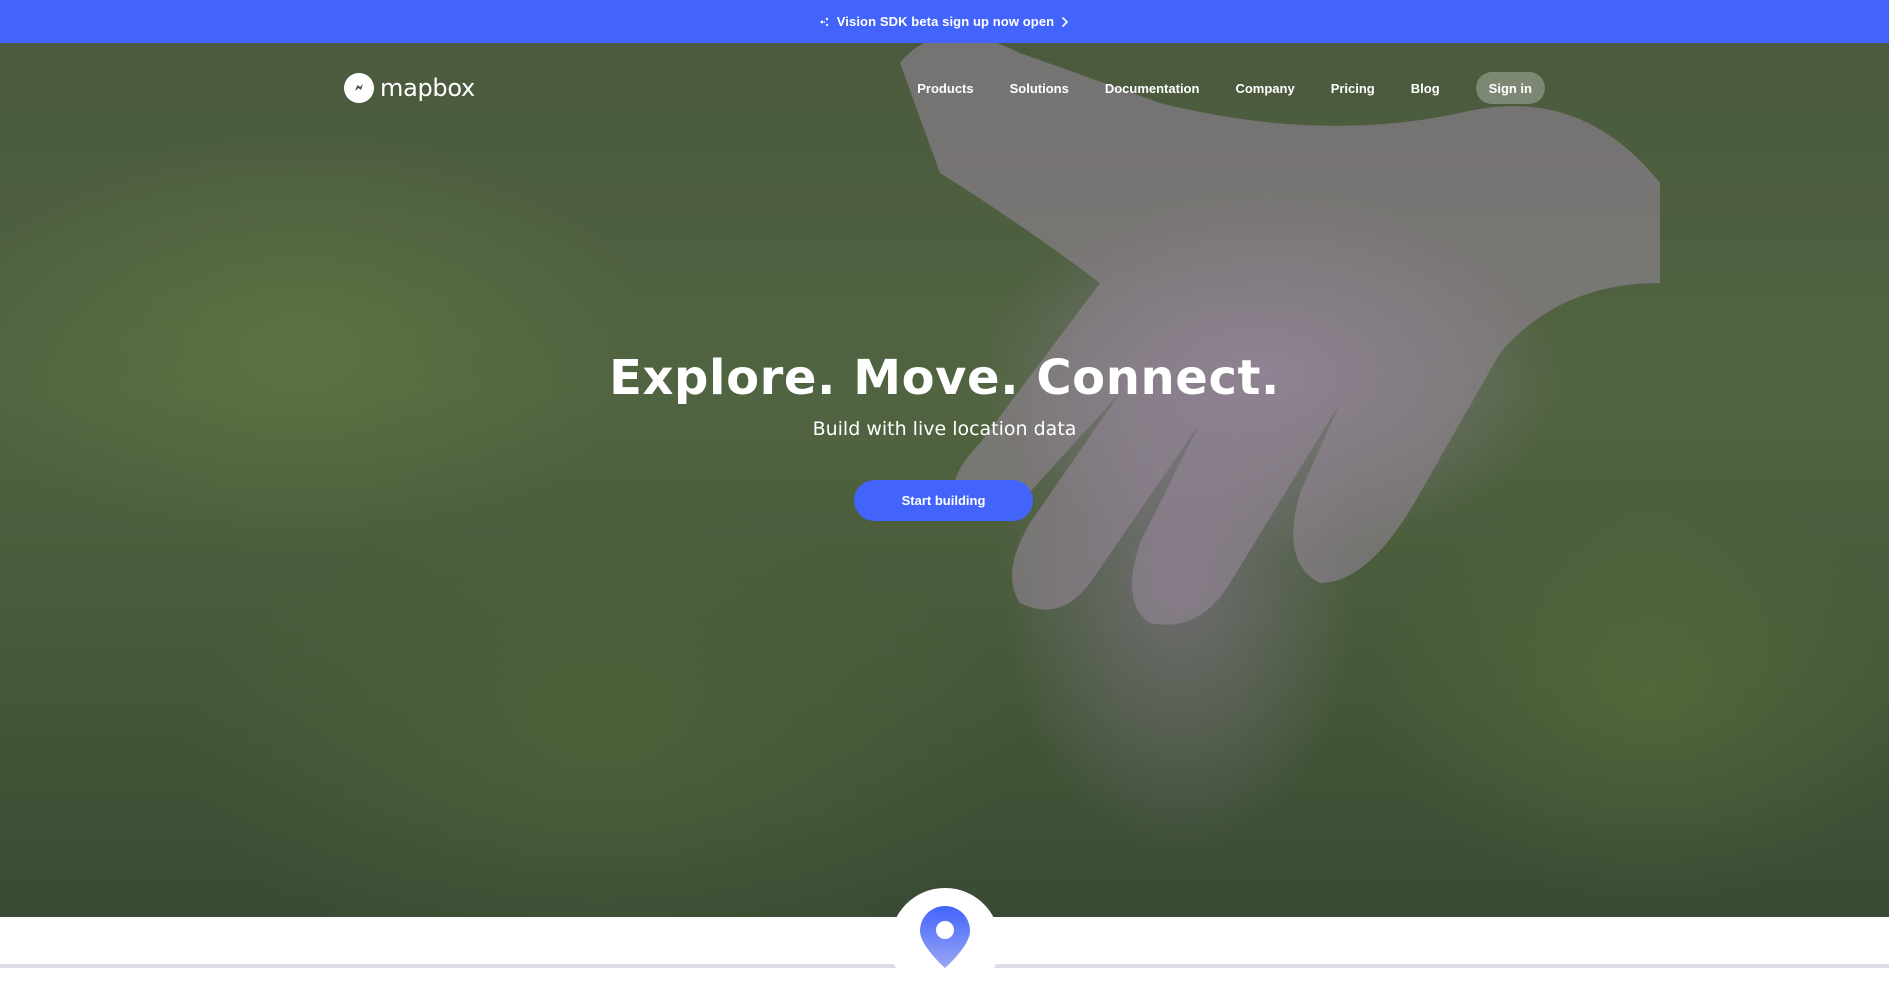 The height and width of the screenshot is (998, 1889). Describe the element at coordinates (1065, 21) in the screenshot. I see `chevron-right-icon` at that location.